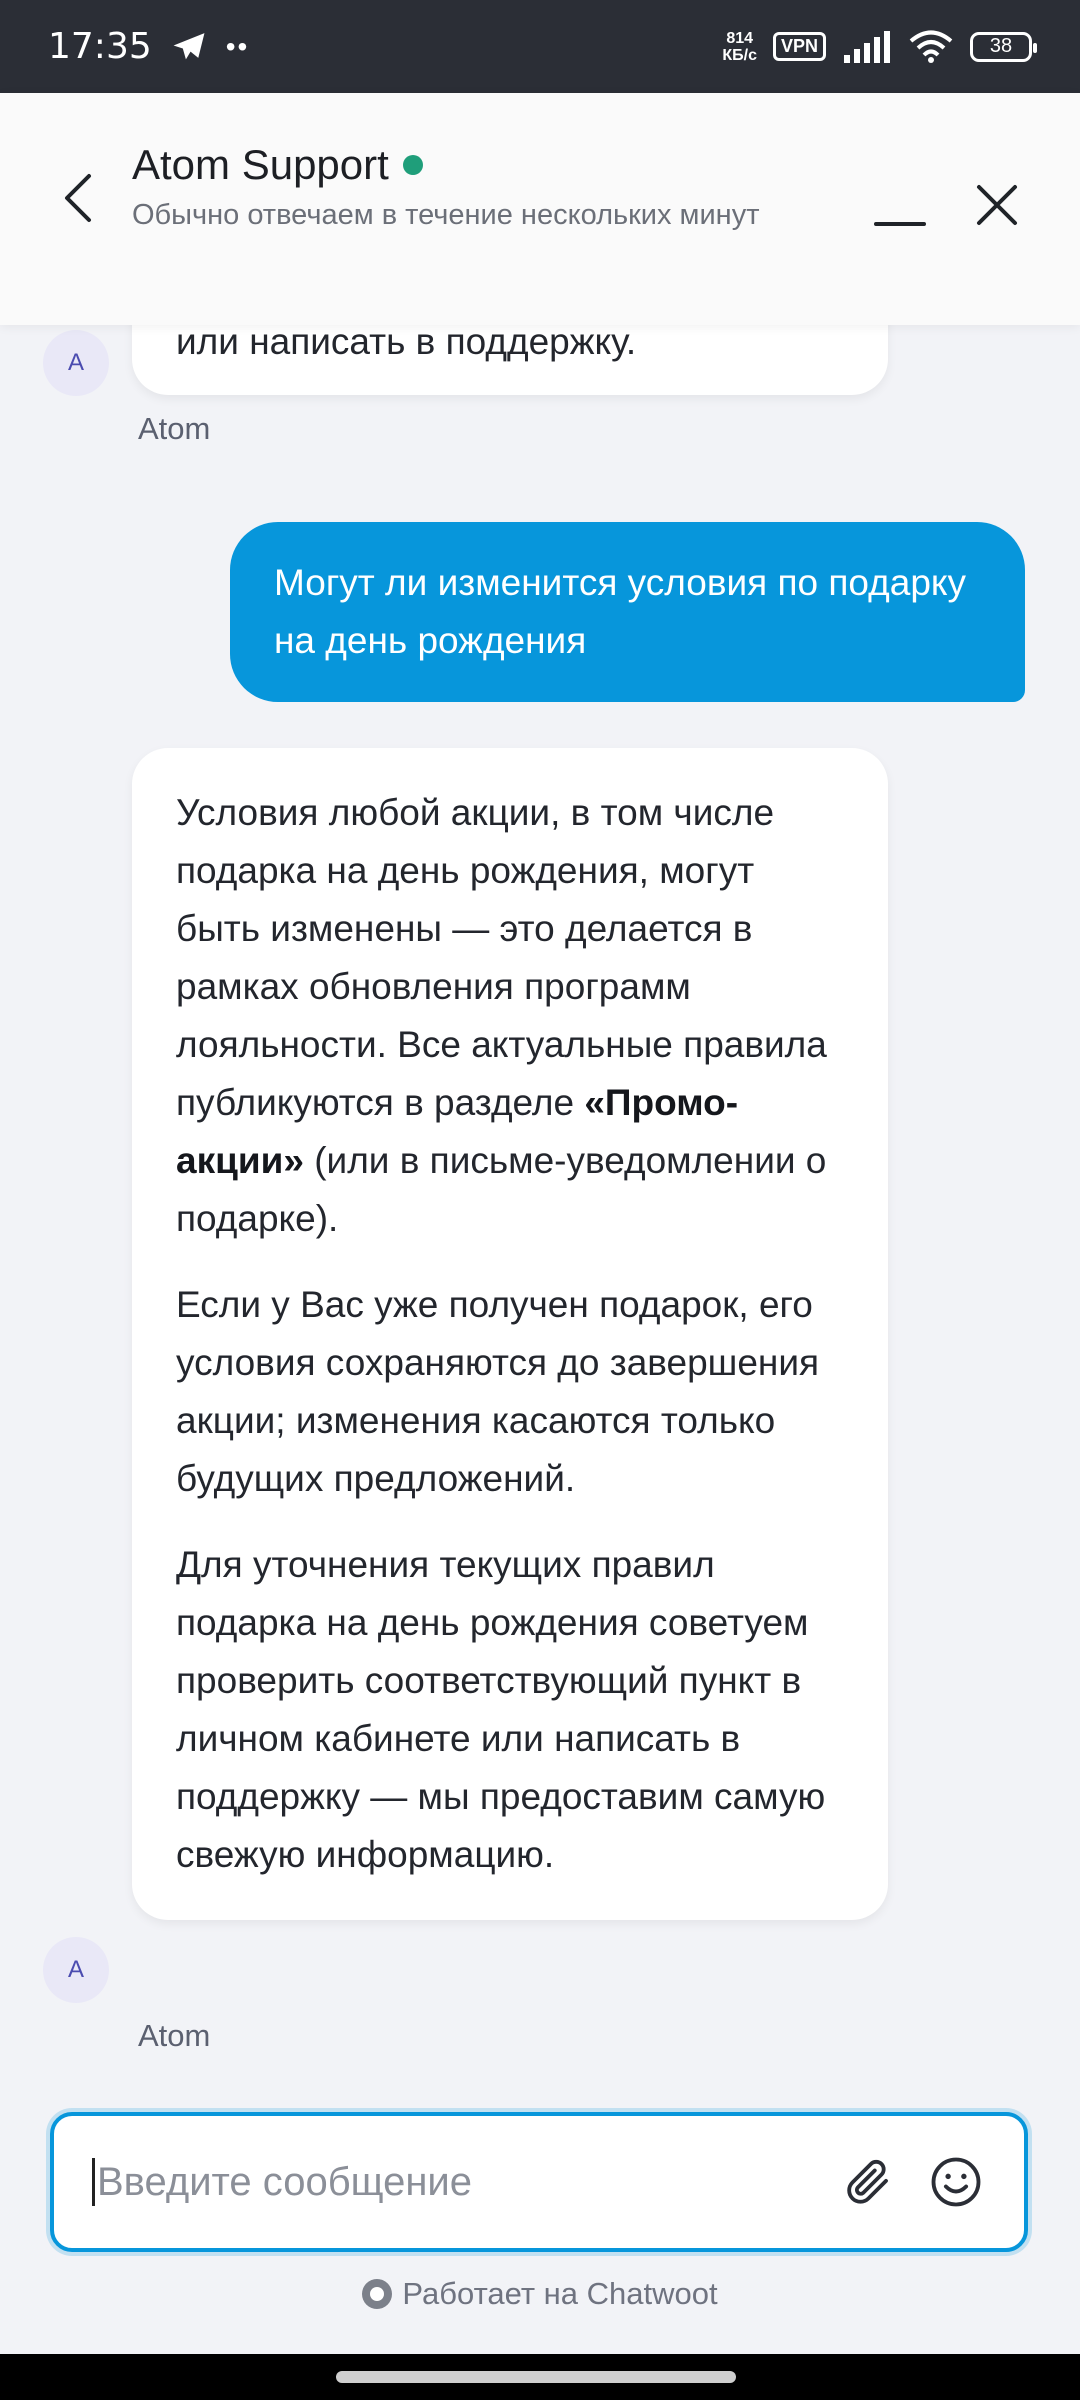 The image size is (1080, 2400). Describe the element at coordinates (406, 343) in the screenshot. I see `message-text: или написать в поддержку.` at that location.